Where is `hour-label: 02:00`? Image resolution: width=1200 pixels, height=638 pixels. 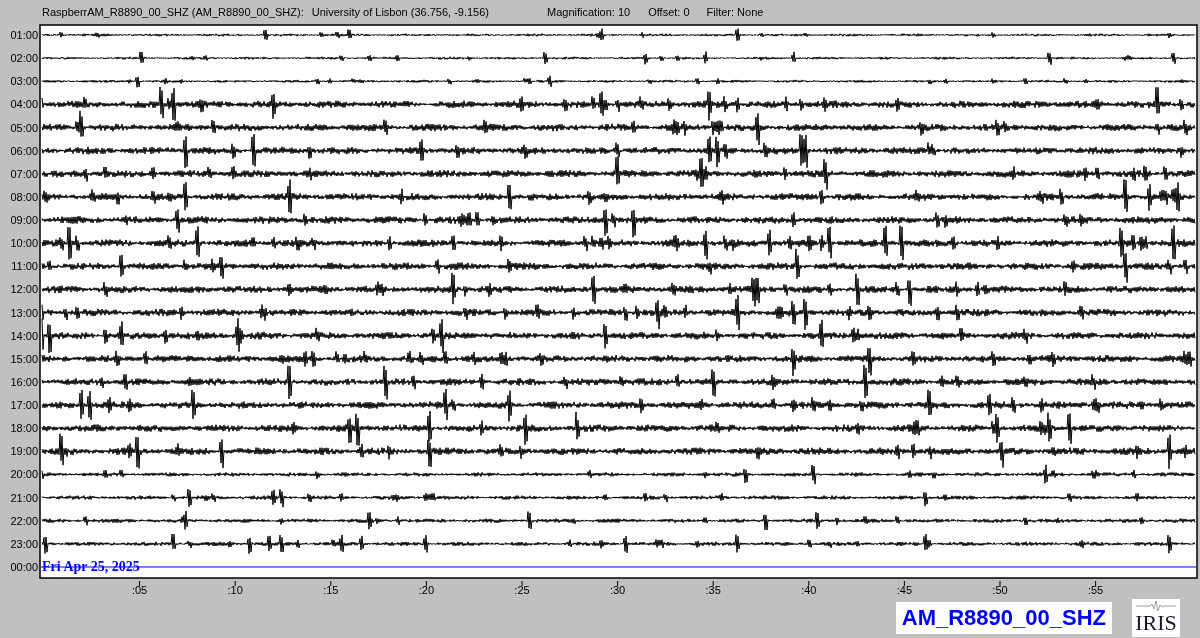
hour-label: 02:00 is located at coordinates (24, 58).